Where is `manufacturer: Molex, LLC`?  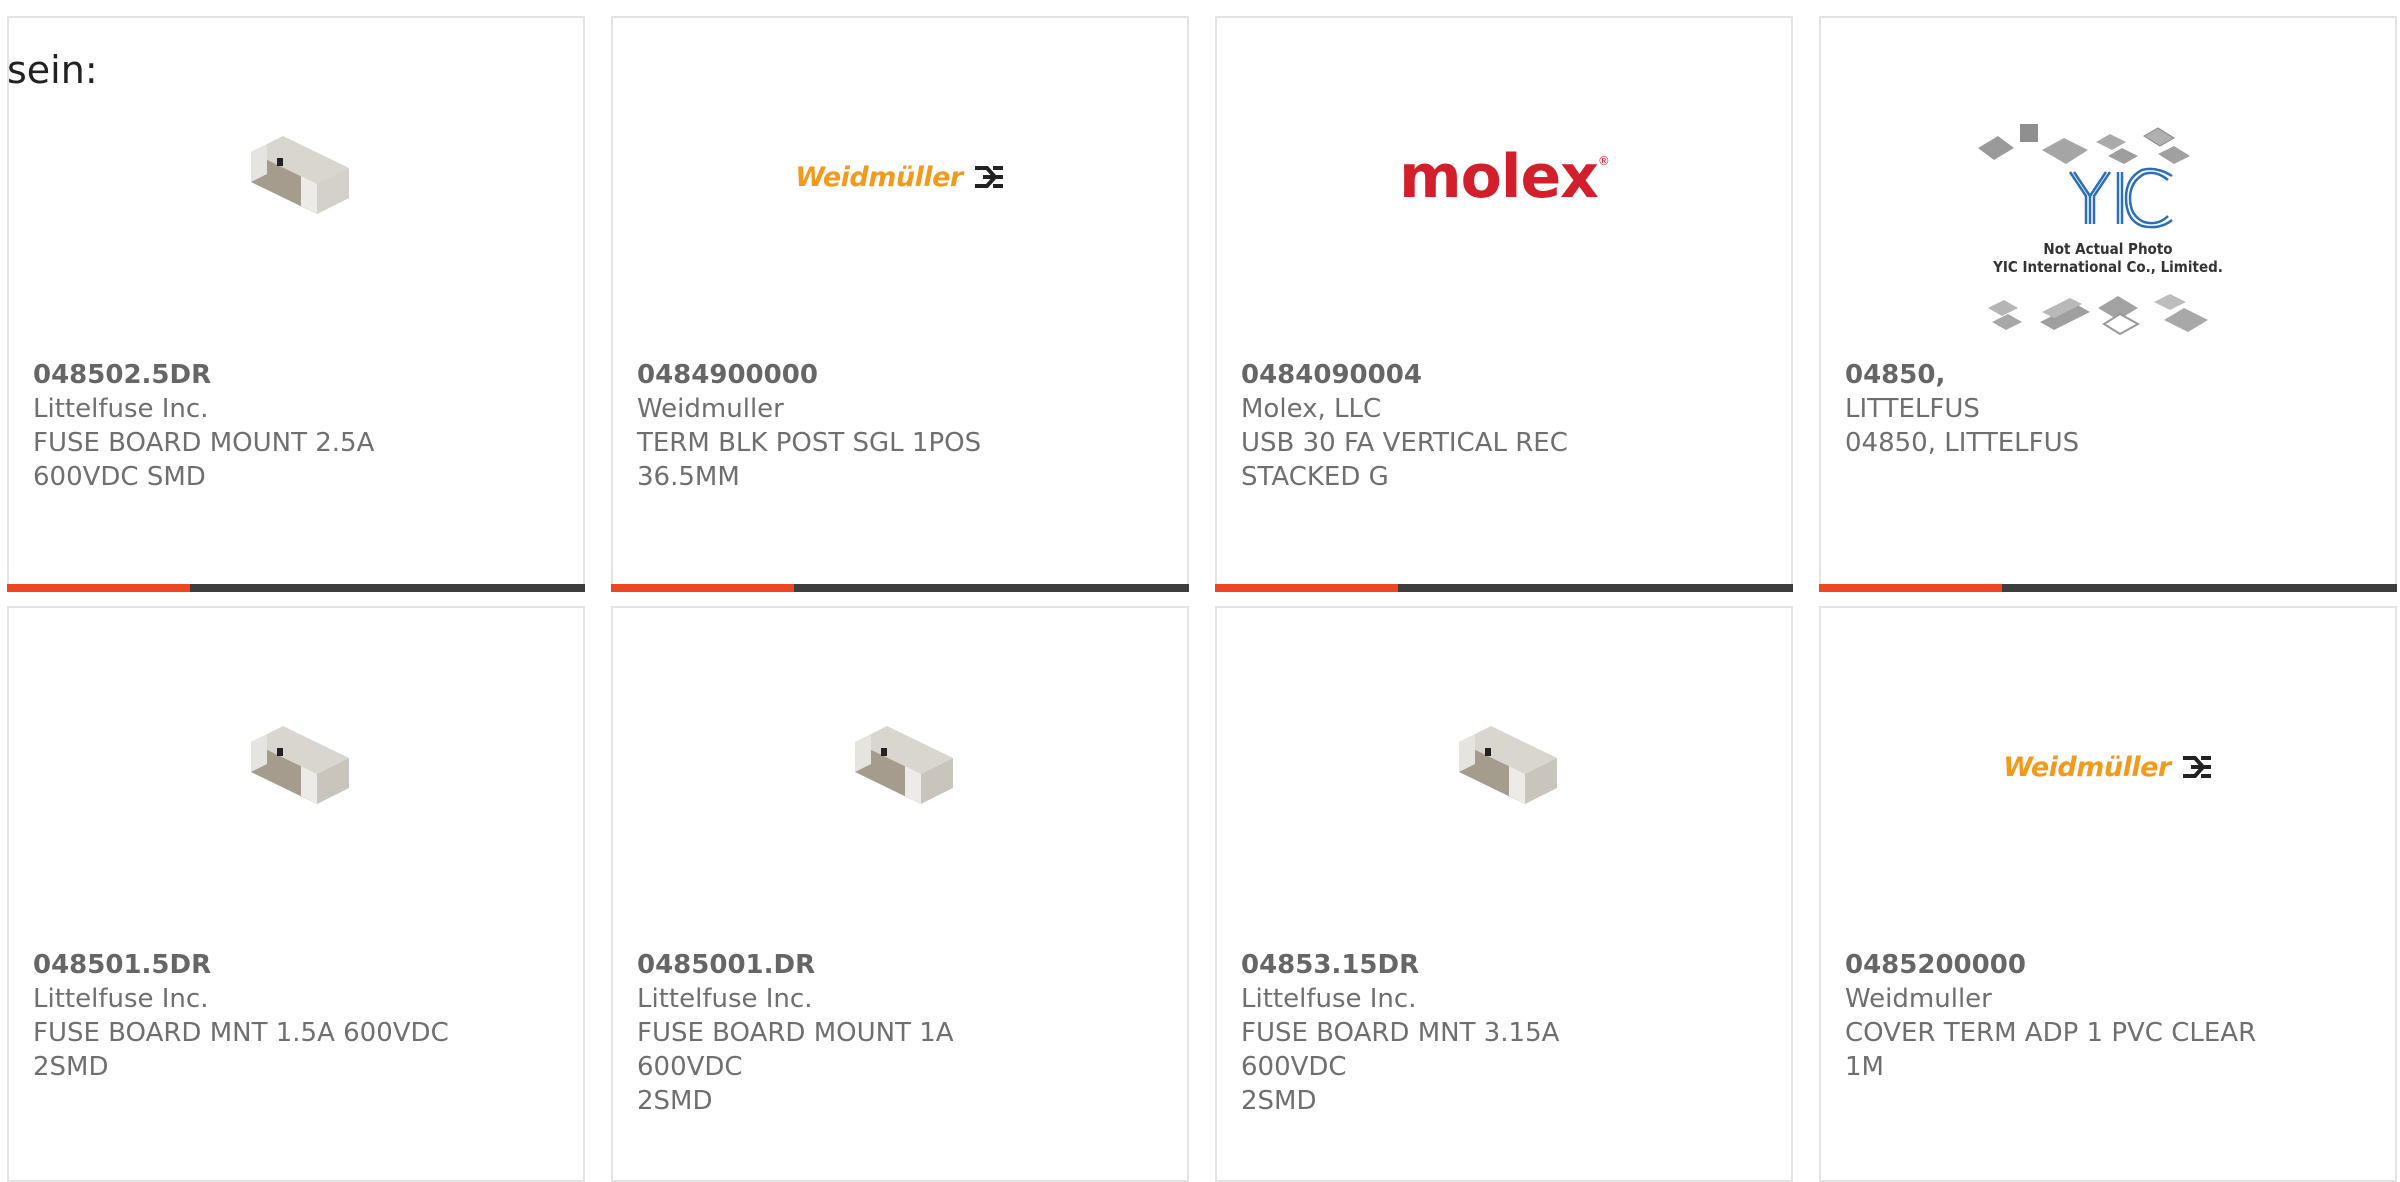 manufacturer: Molex, LLC is located at coordinates (1311, 409).